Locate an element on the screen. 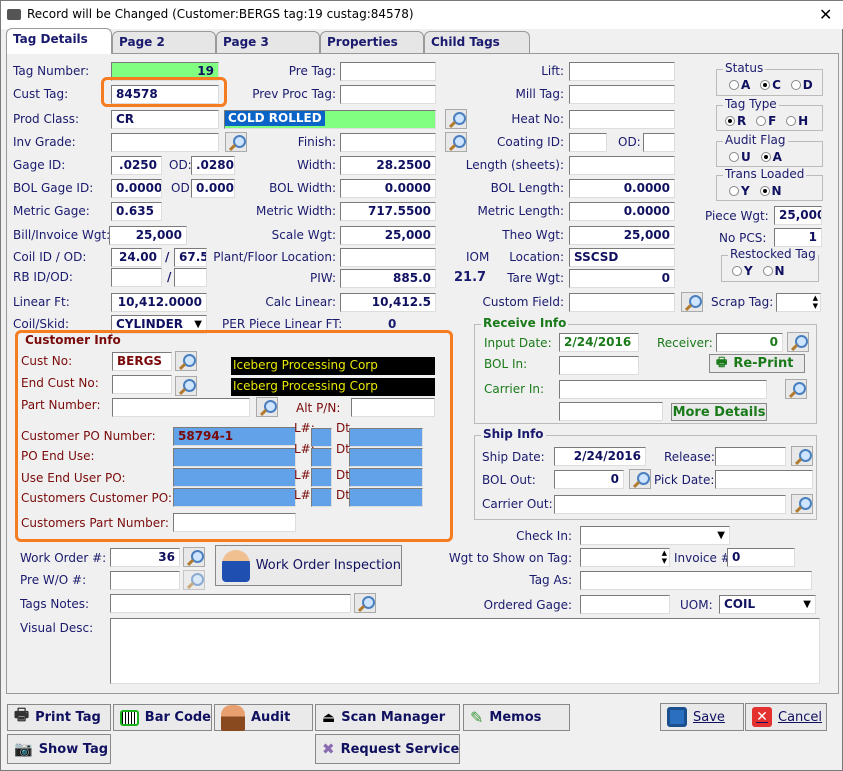 This screenshot has width=843, height=771. bol-out-field: 0 is located at coordinates (589, 479).